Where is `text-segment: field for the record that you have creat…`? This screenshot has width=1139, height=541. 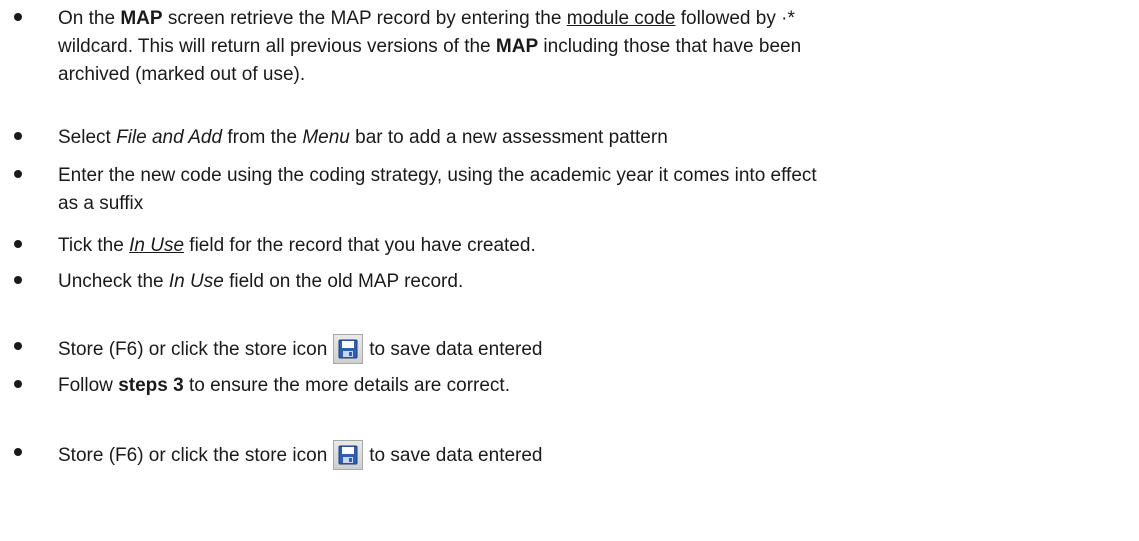 text-segment: field for the record that you have creat… is located at coordinates (360, 245).